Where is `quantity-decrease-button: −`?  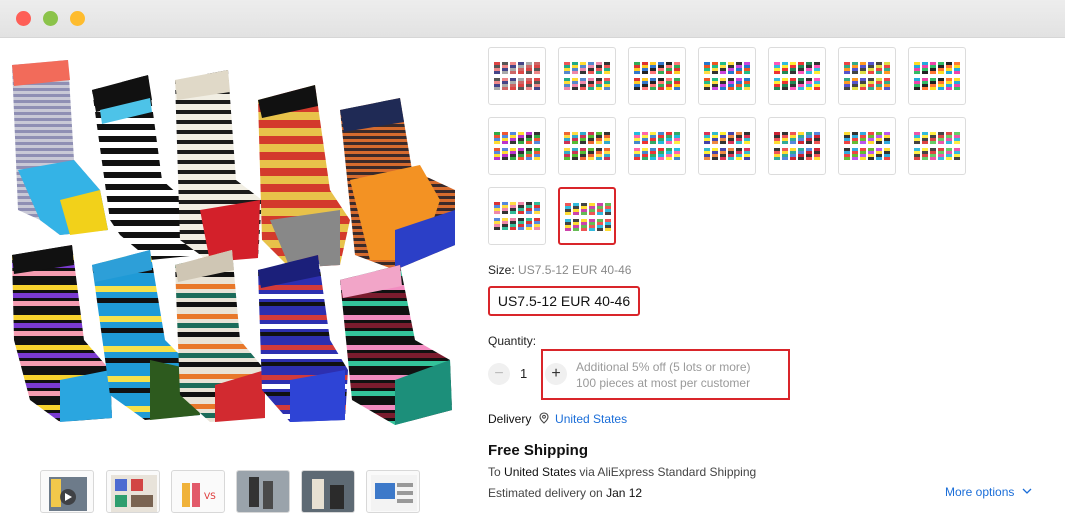
quantity-decrease-button: − is located at coordinates (499, 374).